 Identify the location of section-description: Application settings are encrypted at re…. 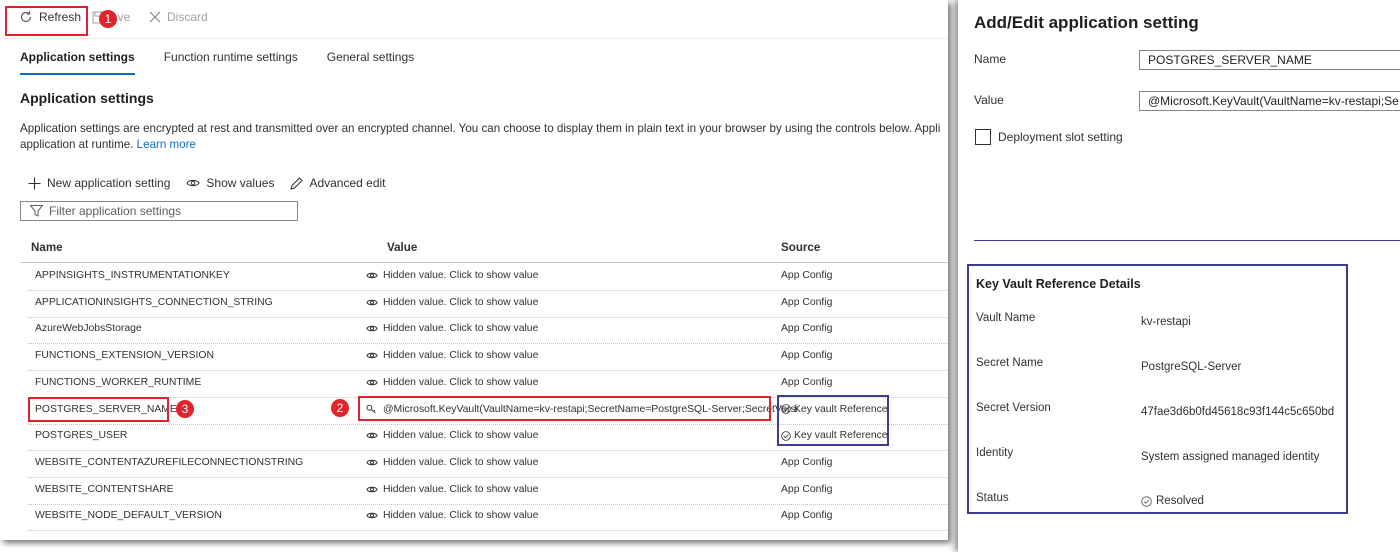
(484, 137).